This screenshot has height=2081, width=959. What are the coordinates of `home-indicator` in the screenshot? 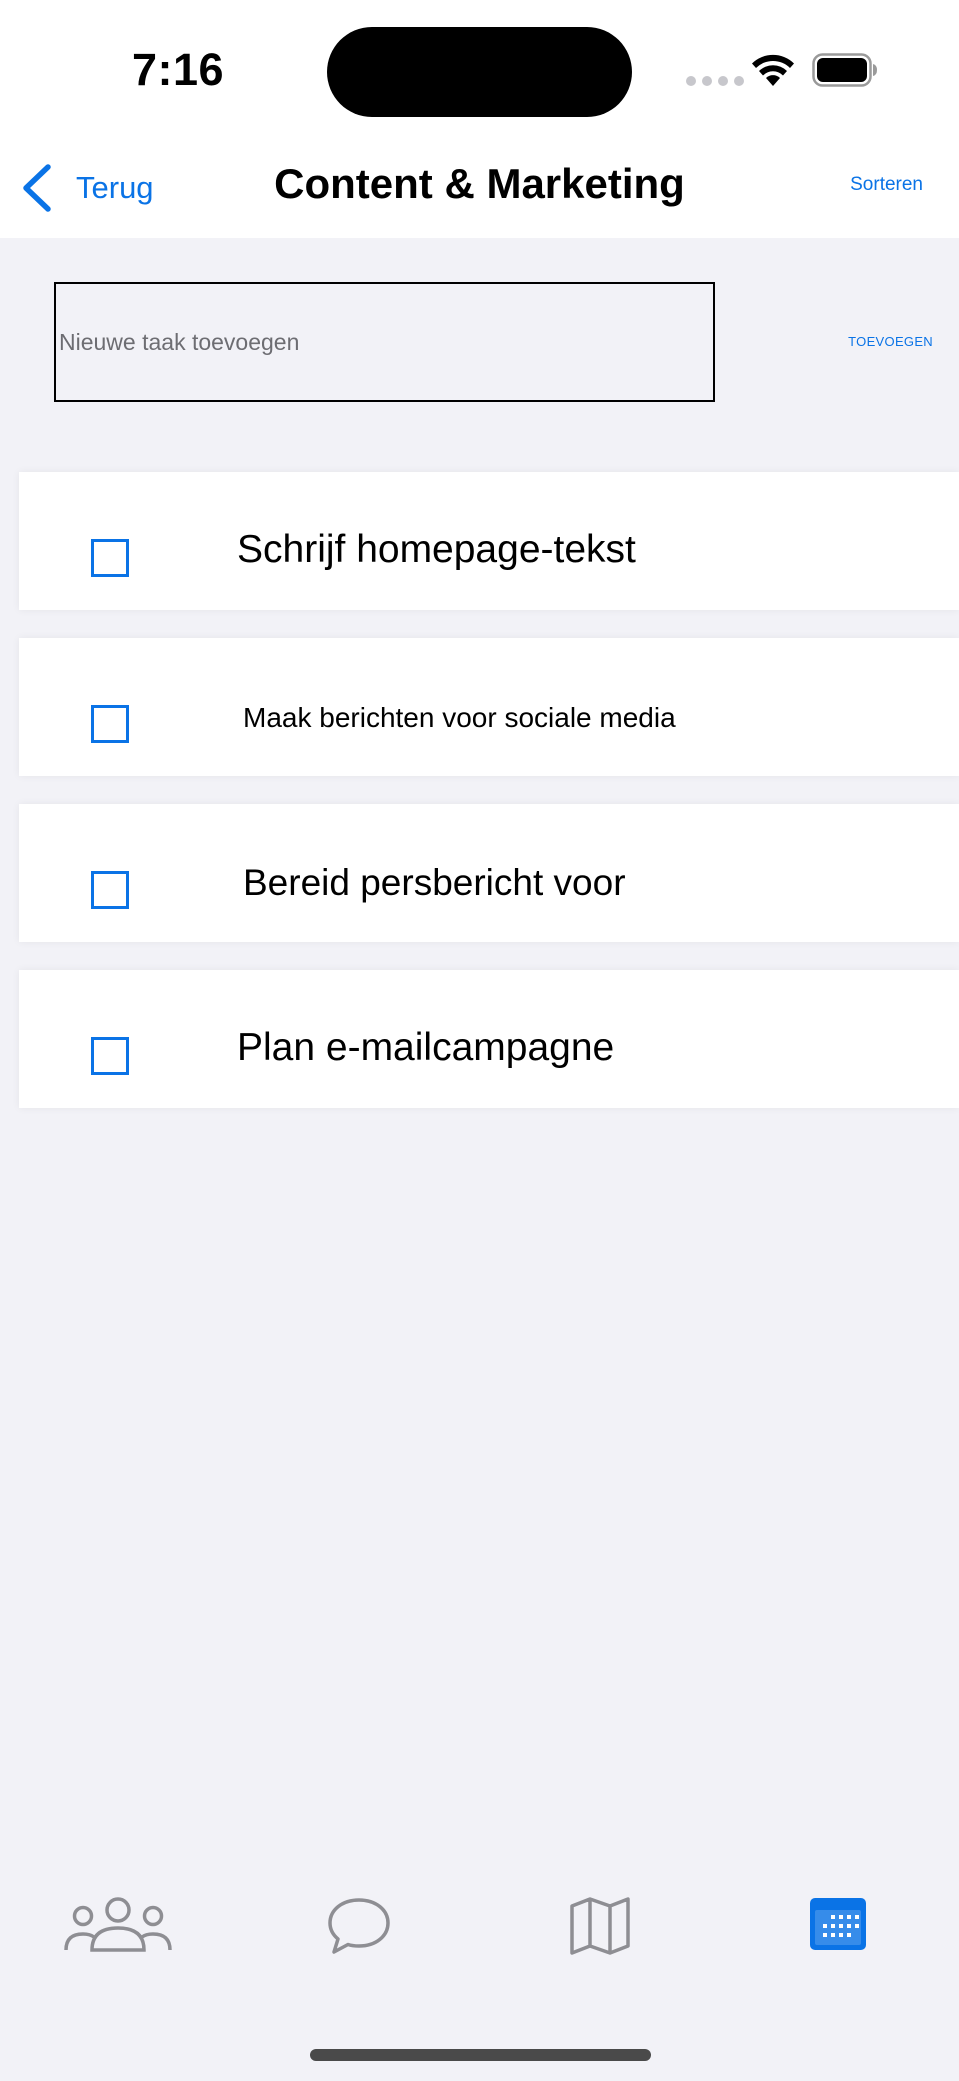 It's located at (480, 2055).